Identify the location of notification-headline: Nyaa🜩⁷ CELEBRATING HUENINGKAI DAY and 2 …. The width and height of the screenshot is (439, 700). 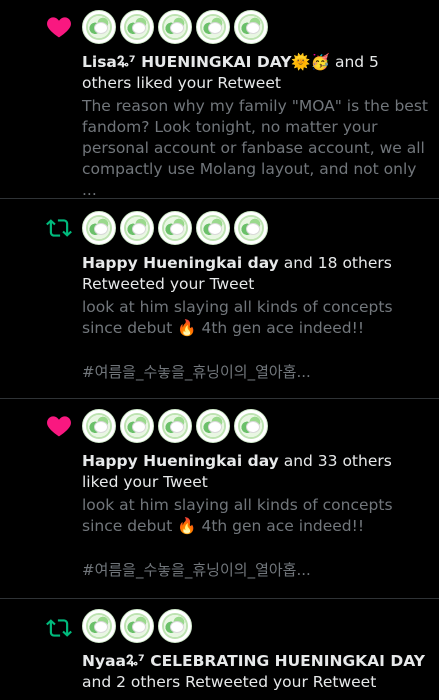
(256, 672).